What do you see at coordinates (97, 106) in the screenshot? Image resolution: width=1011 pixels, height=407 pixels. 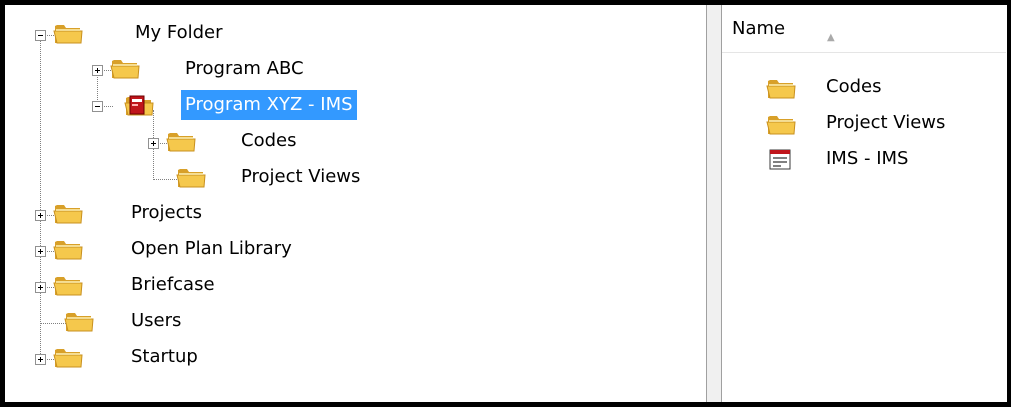 I see `collapse-button-program-xyz` at bounding box center [97, 106].